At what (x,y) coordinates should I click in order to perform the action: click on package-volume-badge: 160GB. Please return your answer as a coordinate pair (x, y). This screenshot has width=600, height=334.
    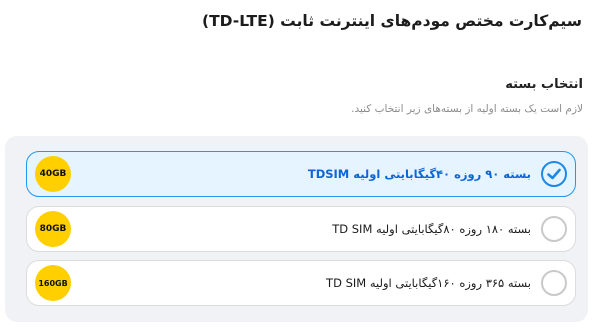
    Looking at the image, I should click on (53, 283).